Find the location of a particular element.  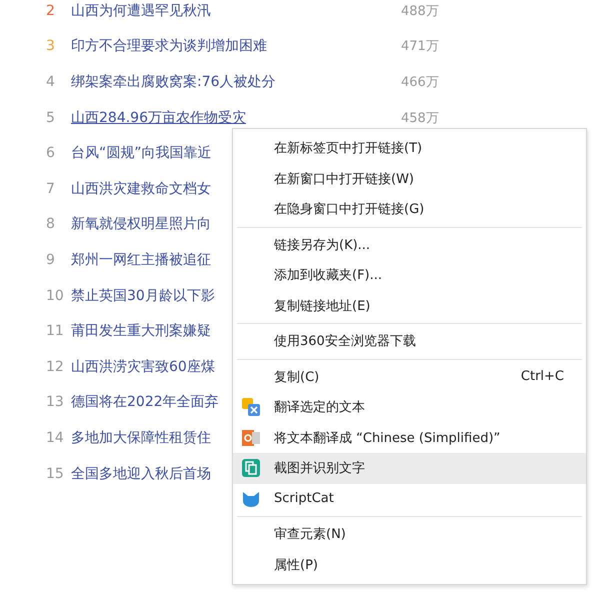

rank-number: 14 is located at coordinates (55, 438).